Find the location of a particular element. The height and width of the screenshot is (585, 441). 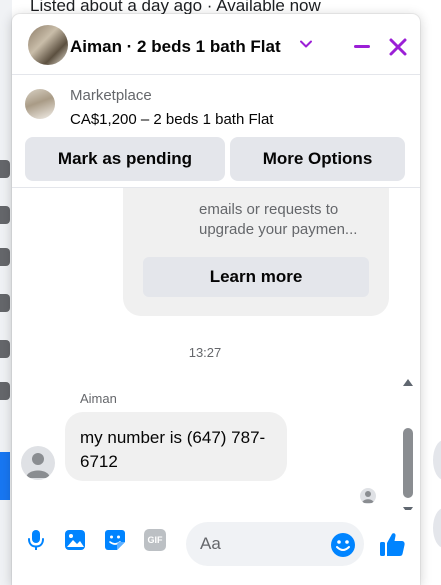

thumbs-up-icon is located at coordinates (392, 544).